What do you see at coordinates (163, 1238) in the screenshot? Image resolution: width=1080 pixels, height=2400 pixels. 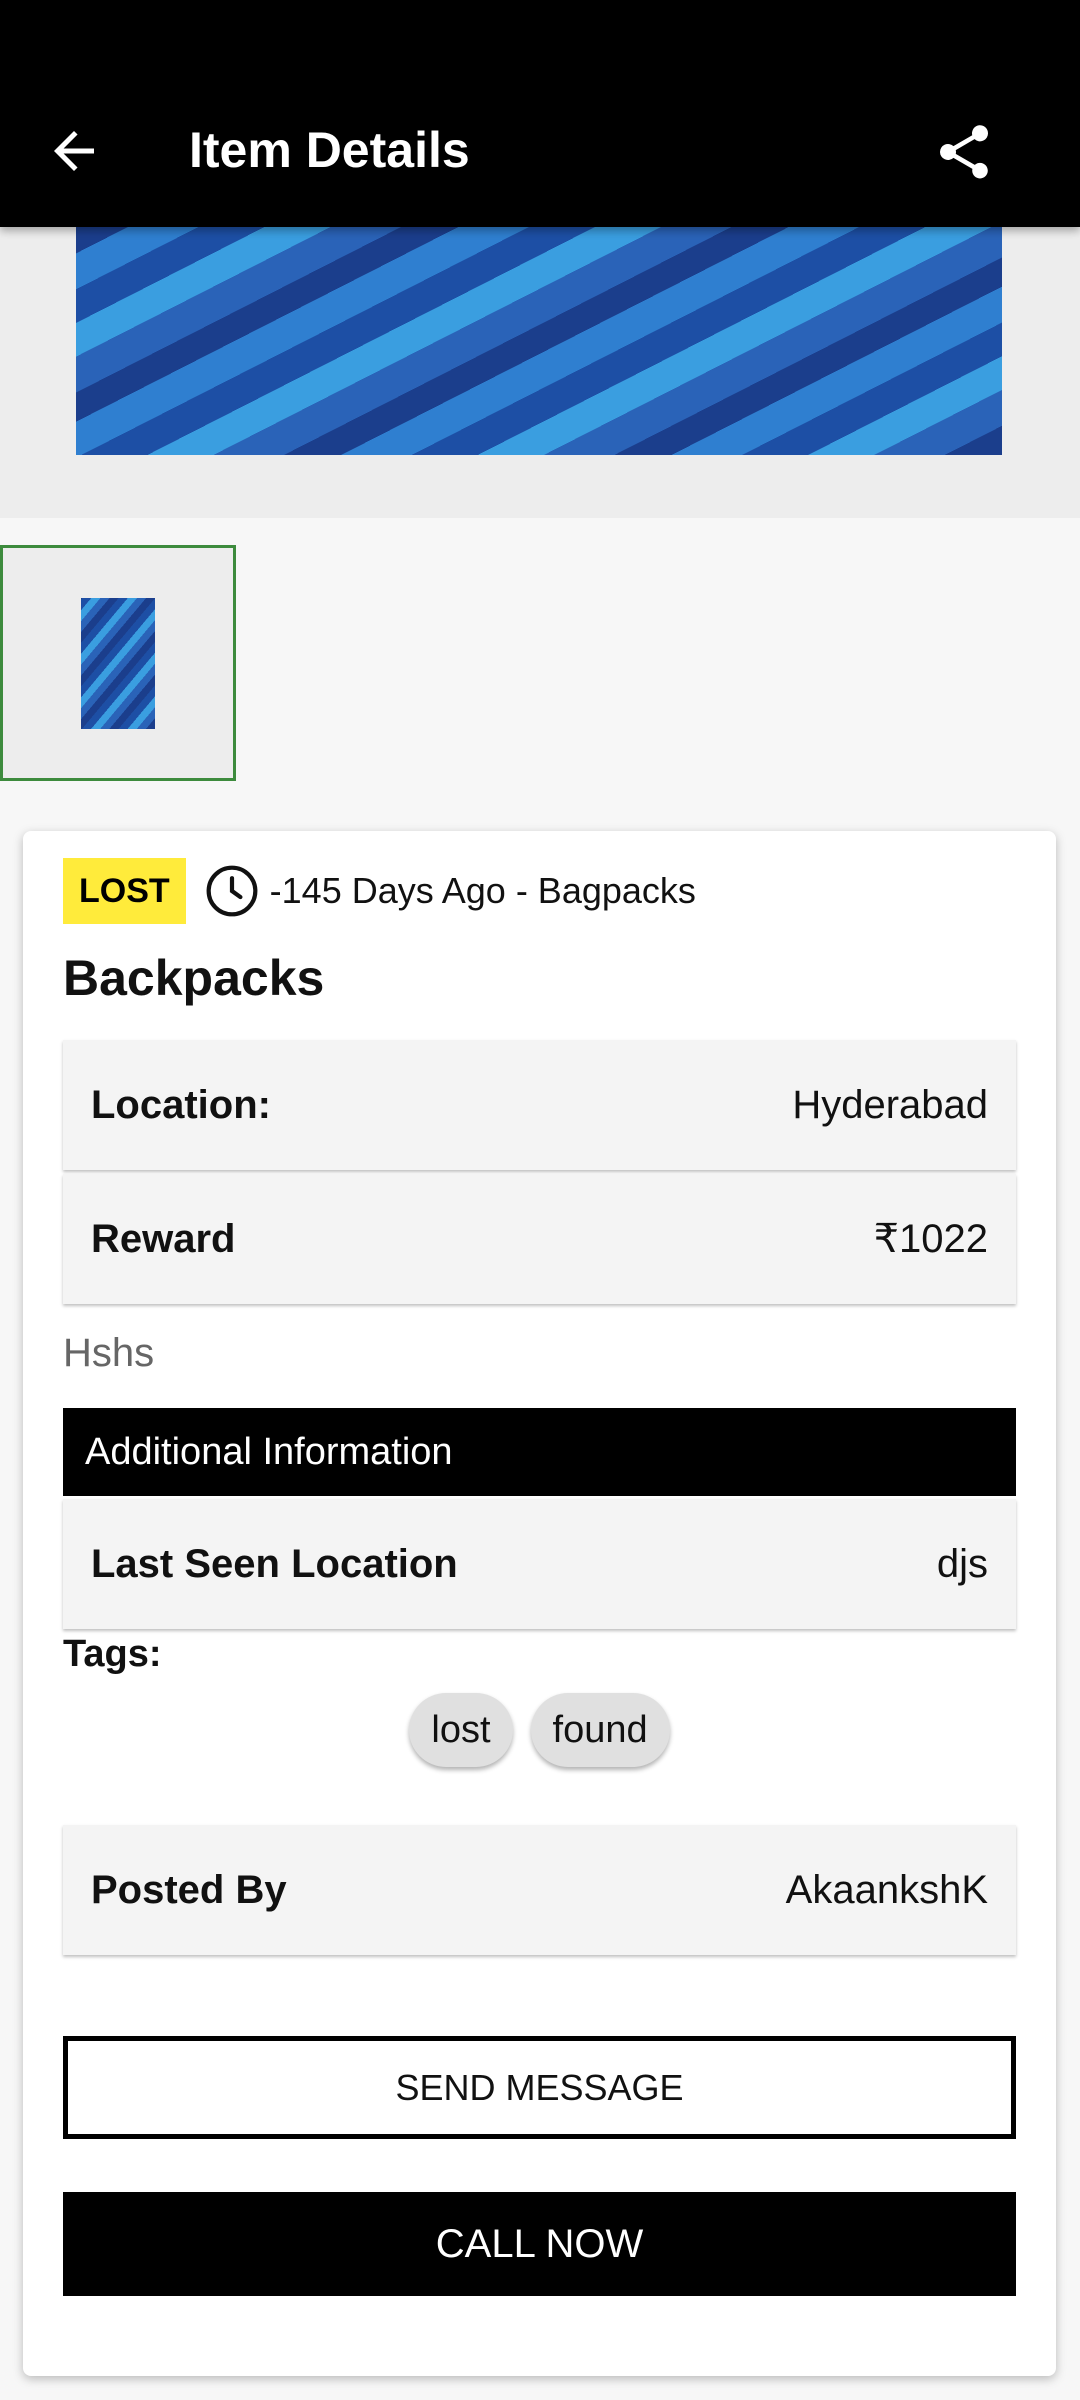 I see `reward-label: Reward` at bounding box center [163, 1238].